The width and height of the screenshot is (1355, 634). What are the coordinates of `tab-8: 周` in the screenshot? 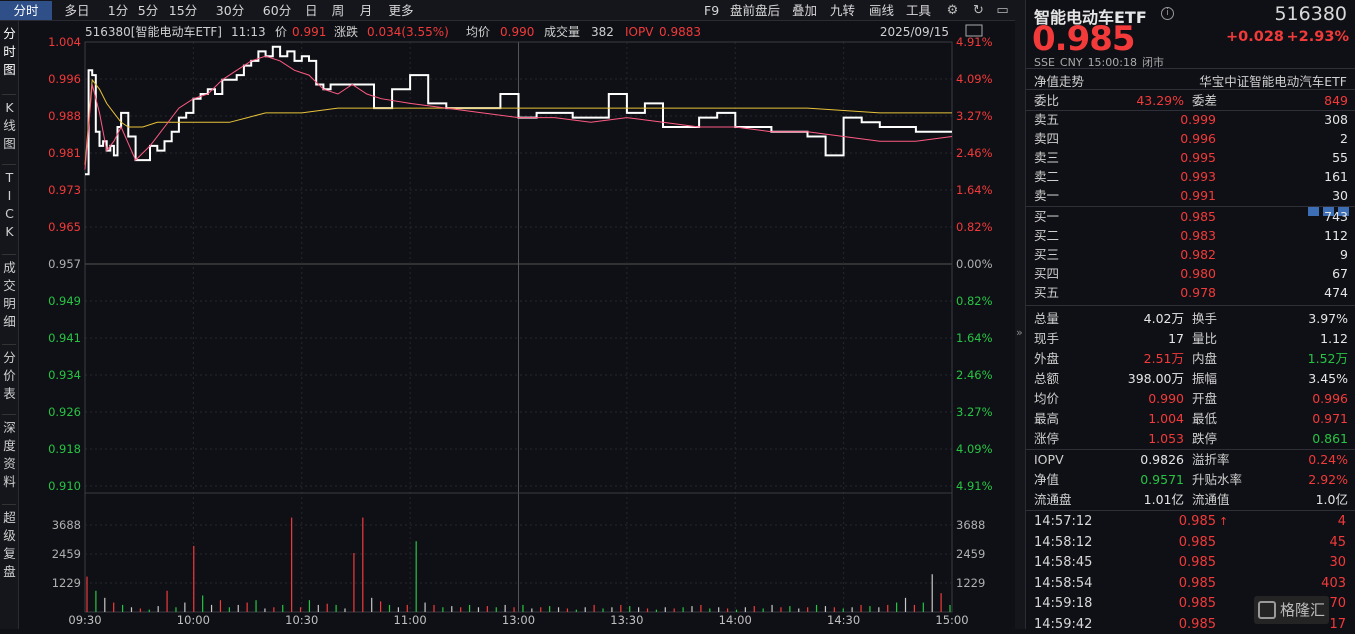 It's located at (338, 10).